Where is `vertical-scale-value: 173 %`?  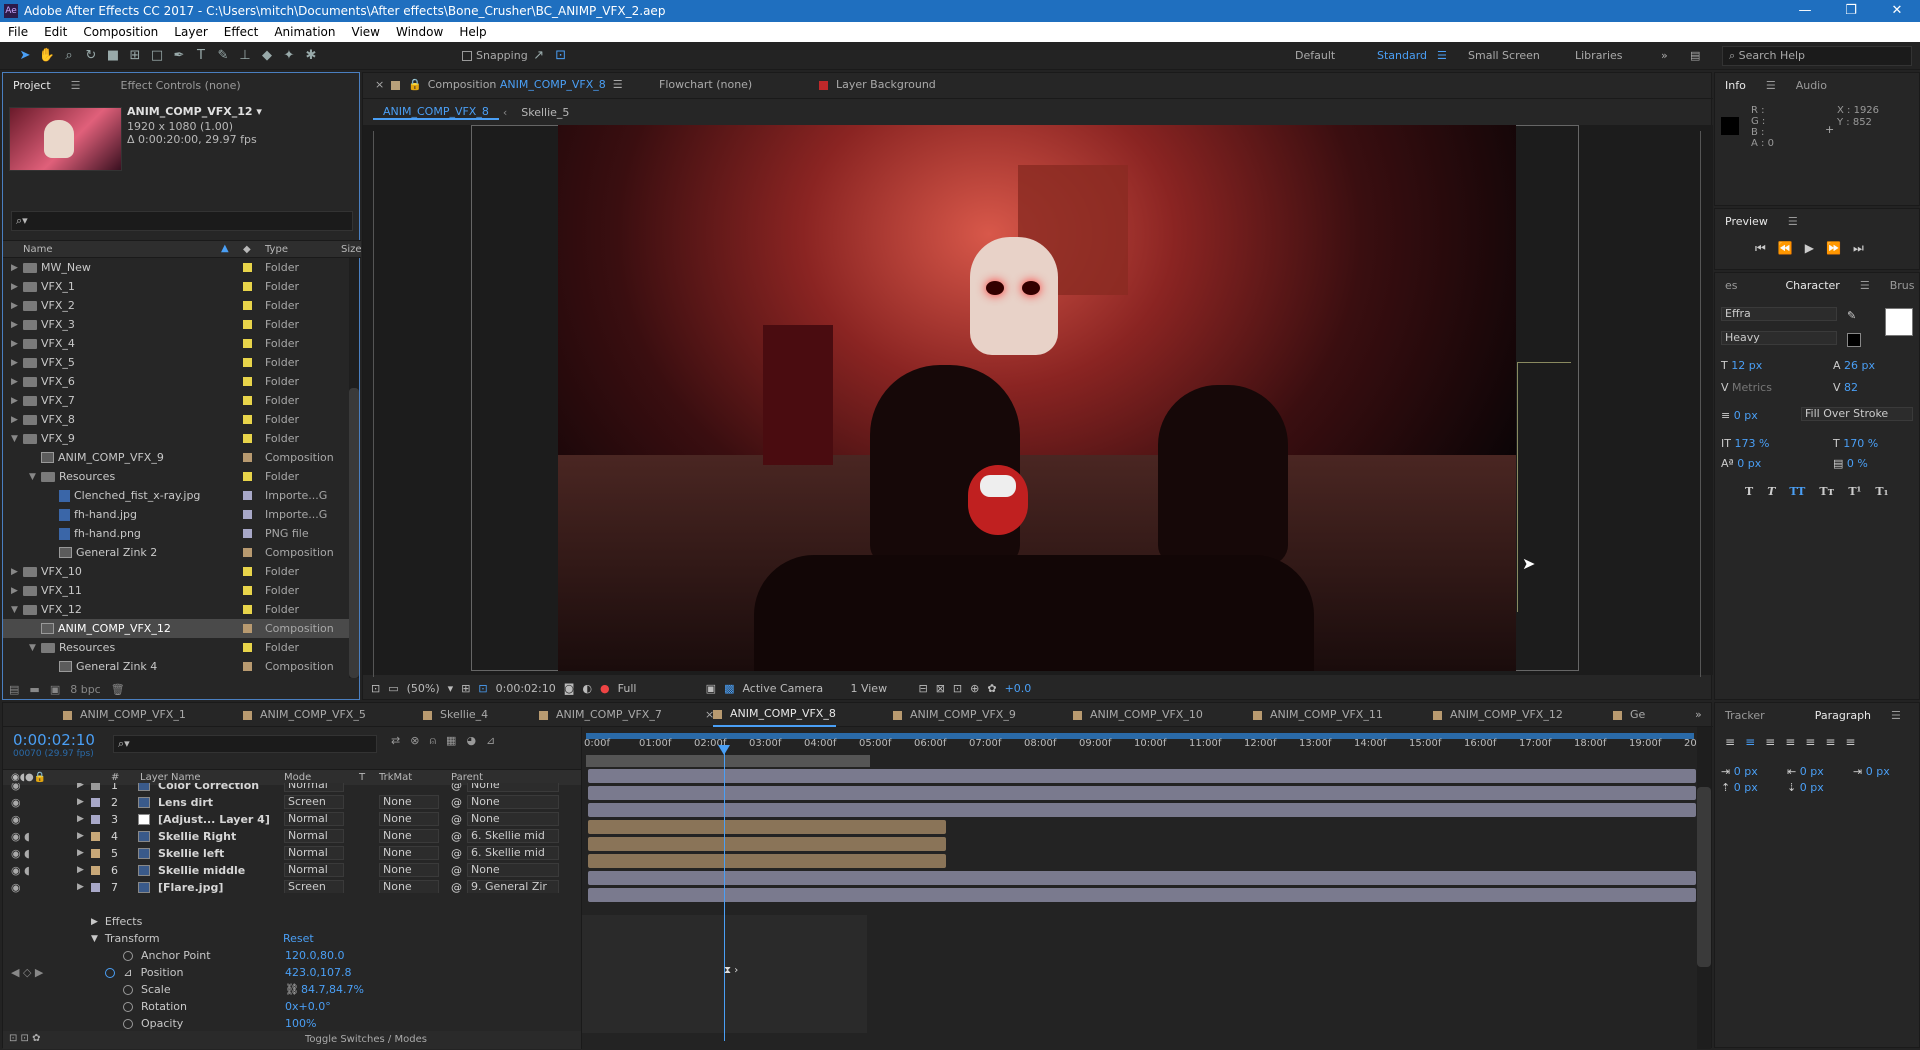 vertical-scale-value: 173 % is located at coordinates (1751, 443).